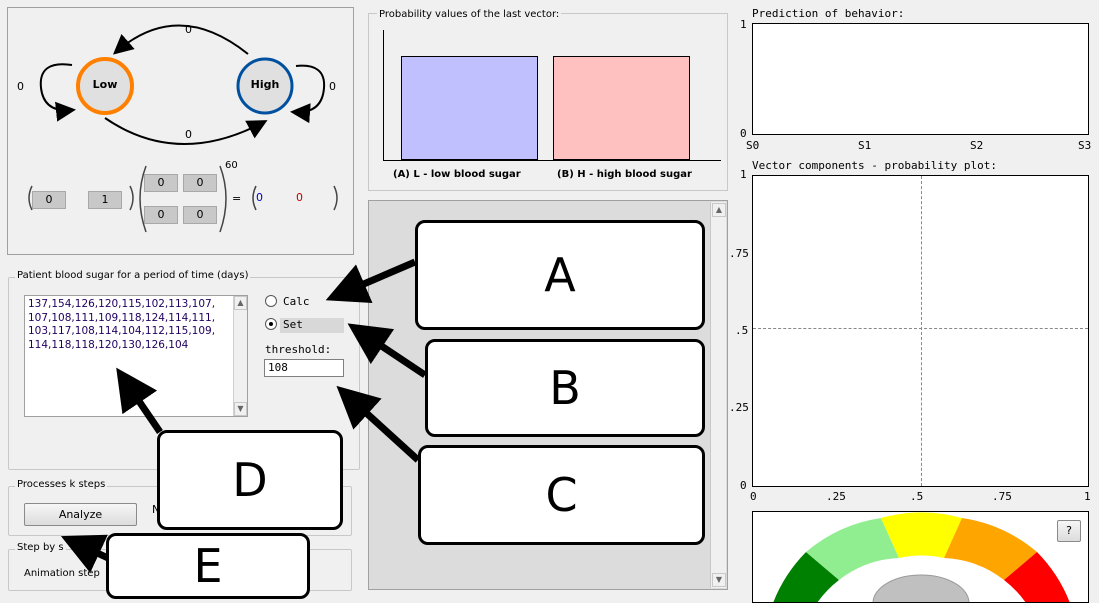  What do you see at coordinates (743, 174) in the screenshot?
I see `vector-y-tick-1: 1` at bounding box center [743, 174].